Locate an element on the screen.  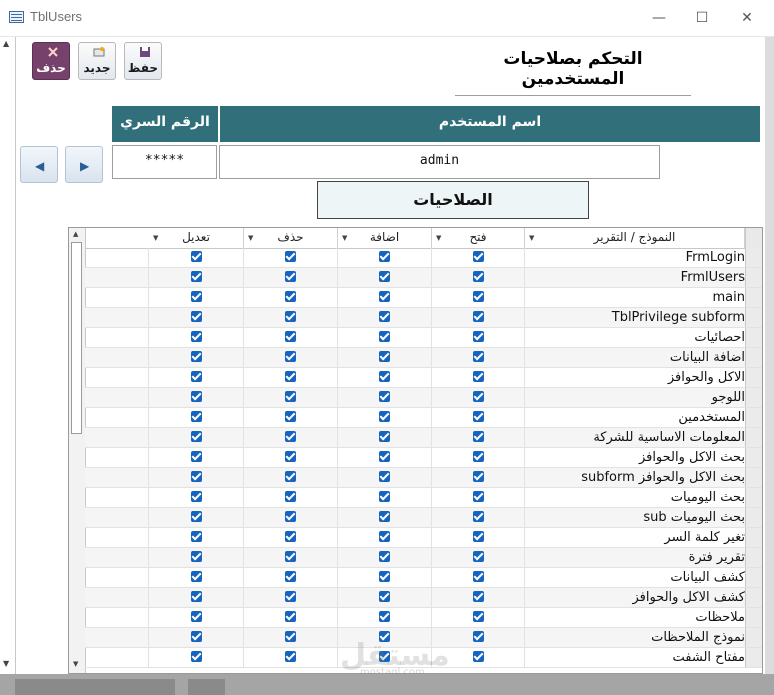
cell-form-name: TblPrivilege subform is located at coordinates (635, 317).